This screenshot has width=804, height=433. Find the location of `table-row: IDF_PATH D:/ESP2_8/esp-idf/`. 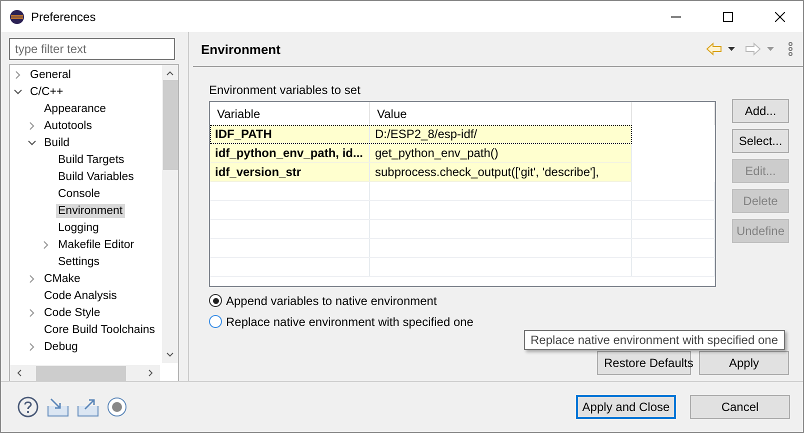

table-row: IDF_PATH D:/ESP2_8/esp-idf/ is located at coordinates (421, 134).